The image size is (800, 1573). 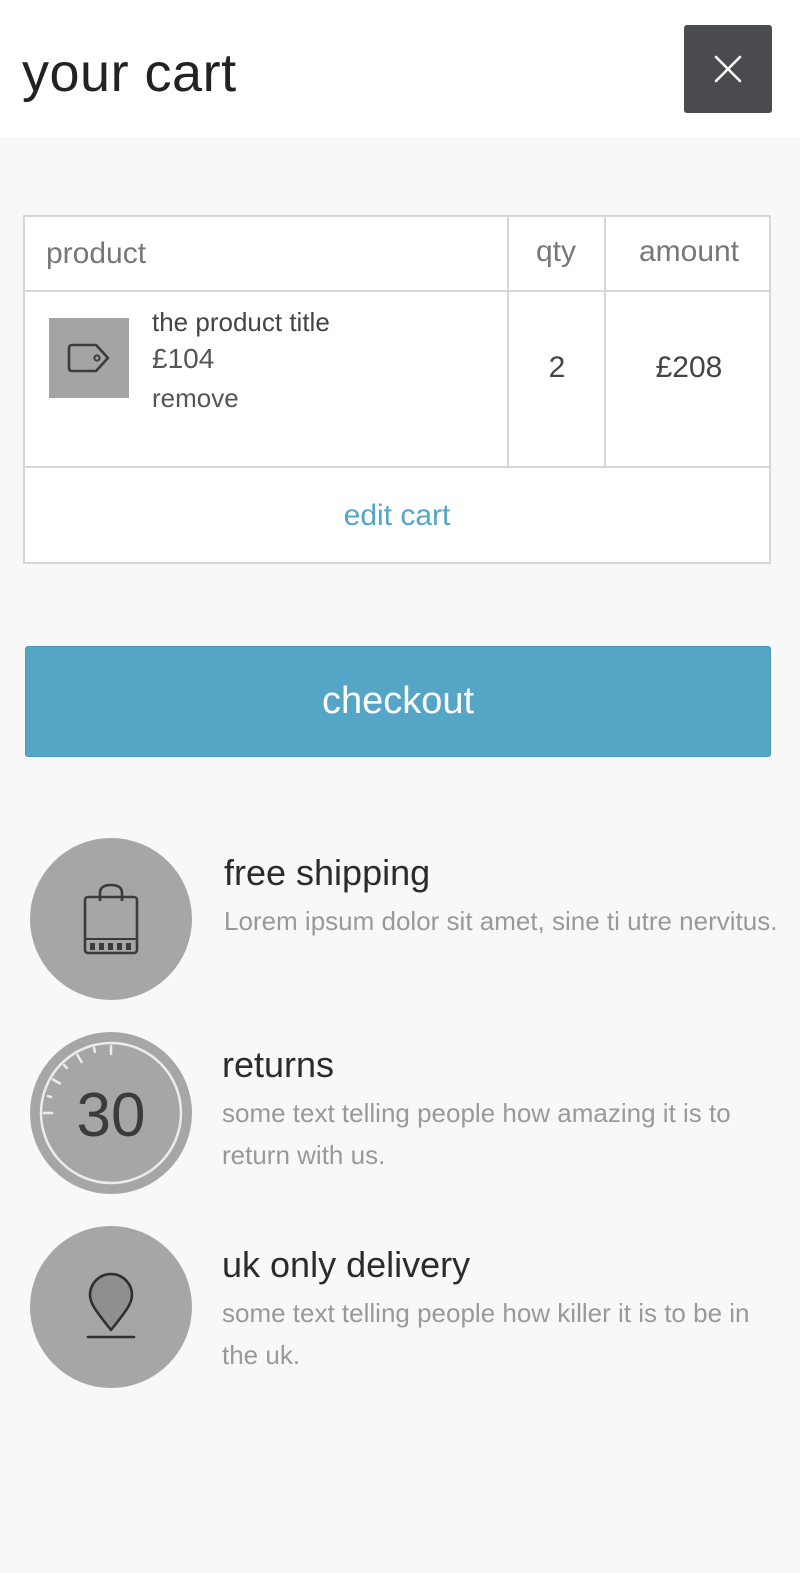 What do you see at coordinates (241, 322) in the screenshot?
I see `product-title: the product title` at bounding box center [241, 322].